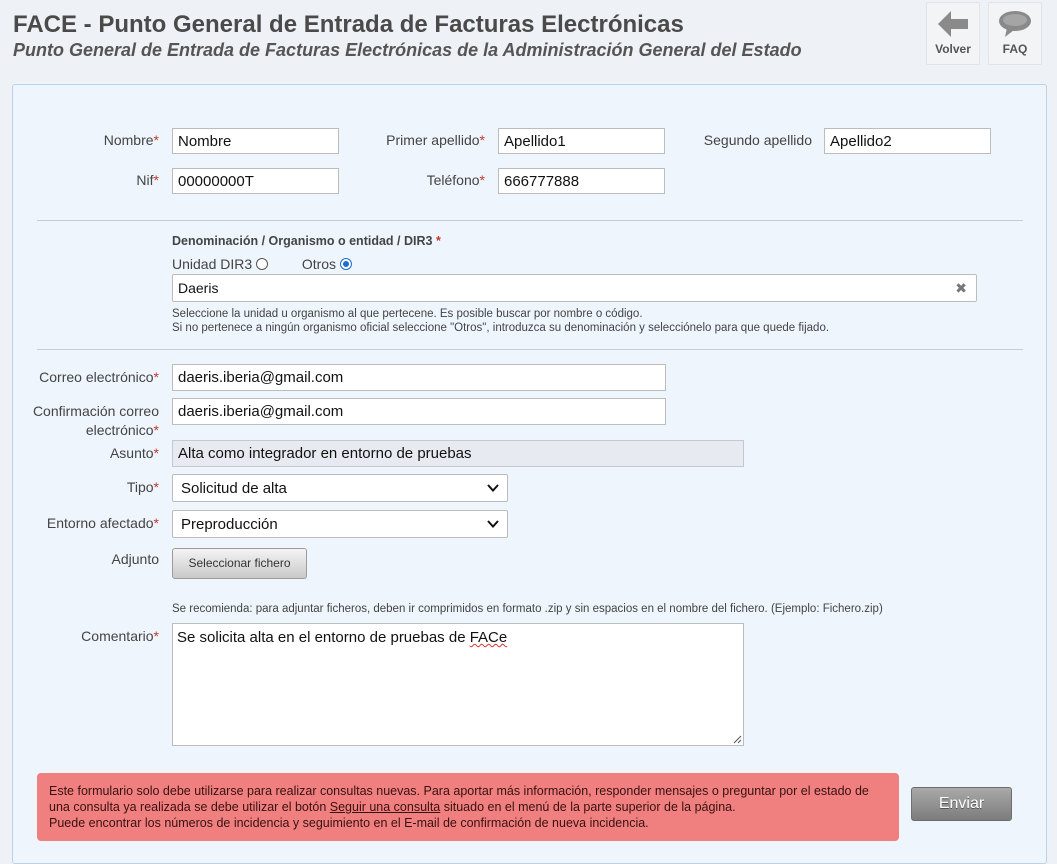 Image resolution: width=1057 pixels, height=864 pixels. What do you see at coordinates (135, 559) in the screenshot?
I see `adjunto-label: Adjunto` at bounding box center [135, 559].